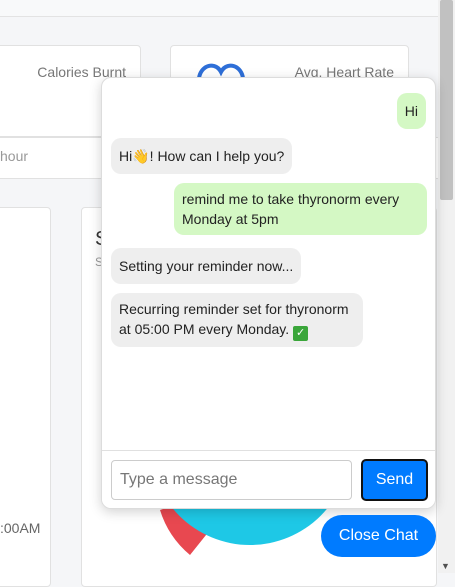 This screenshot has width=455, height=587. I want to click on hour-label: hour, so click(14, 156).